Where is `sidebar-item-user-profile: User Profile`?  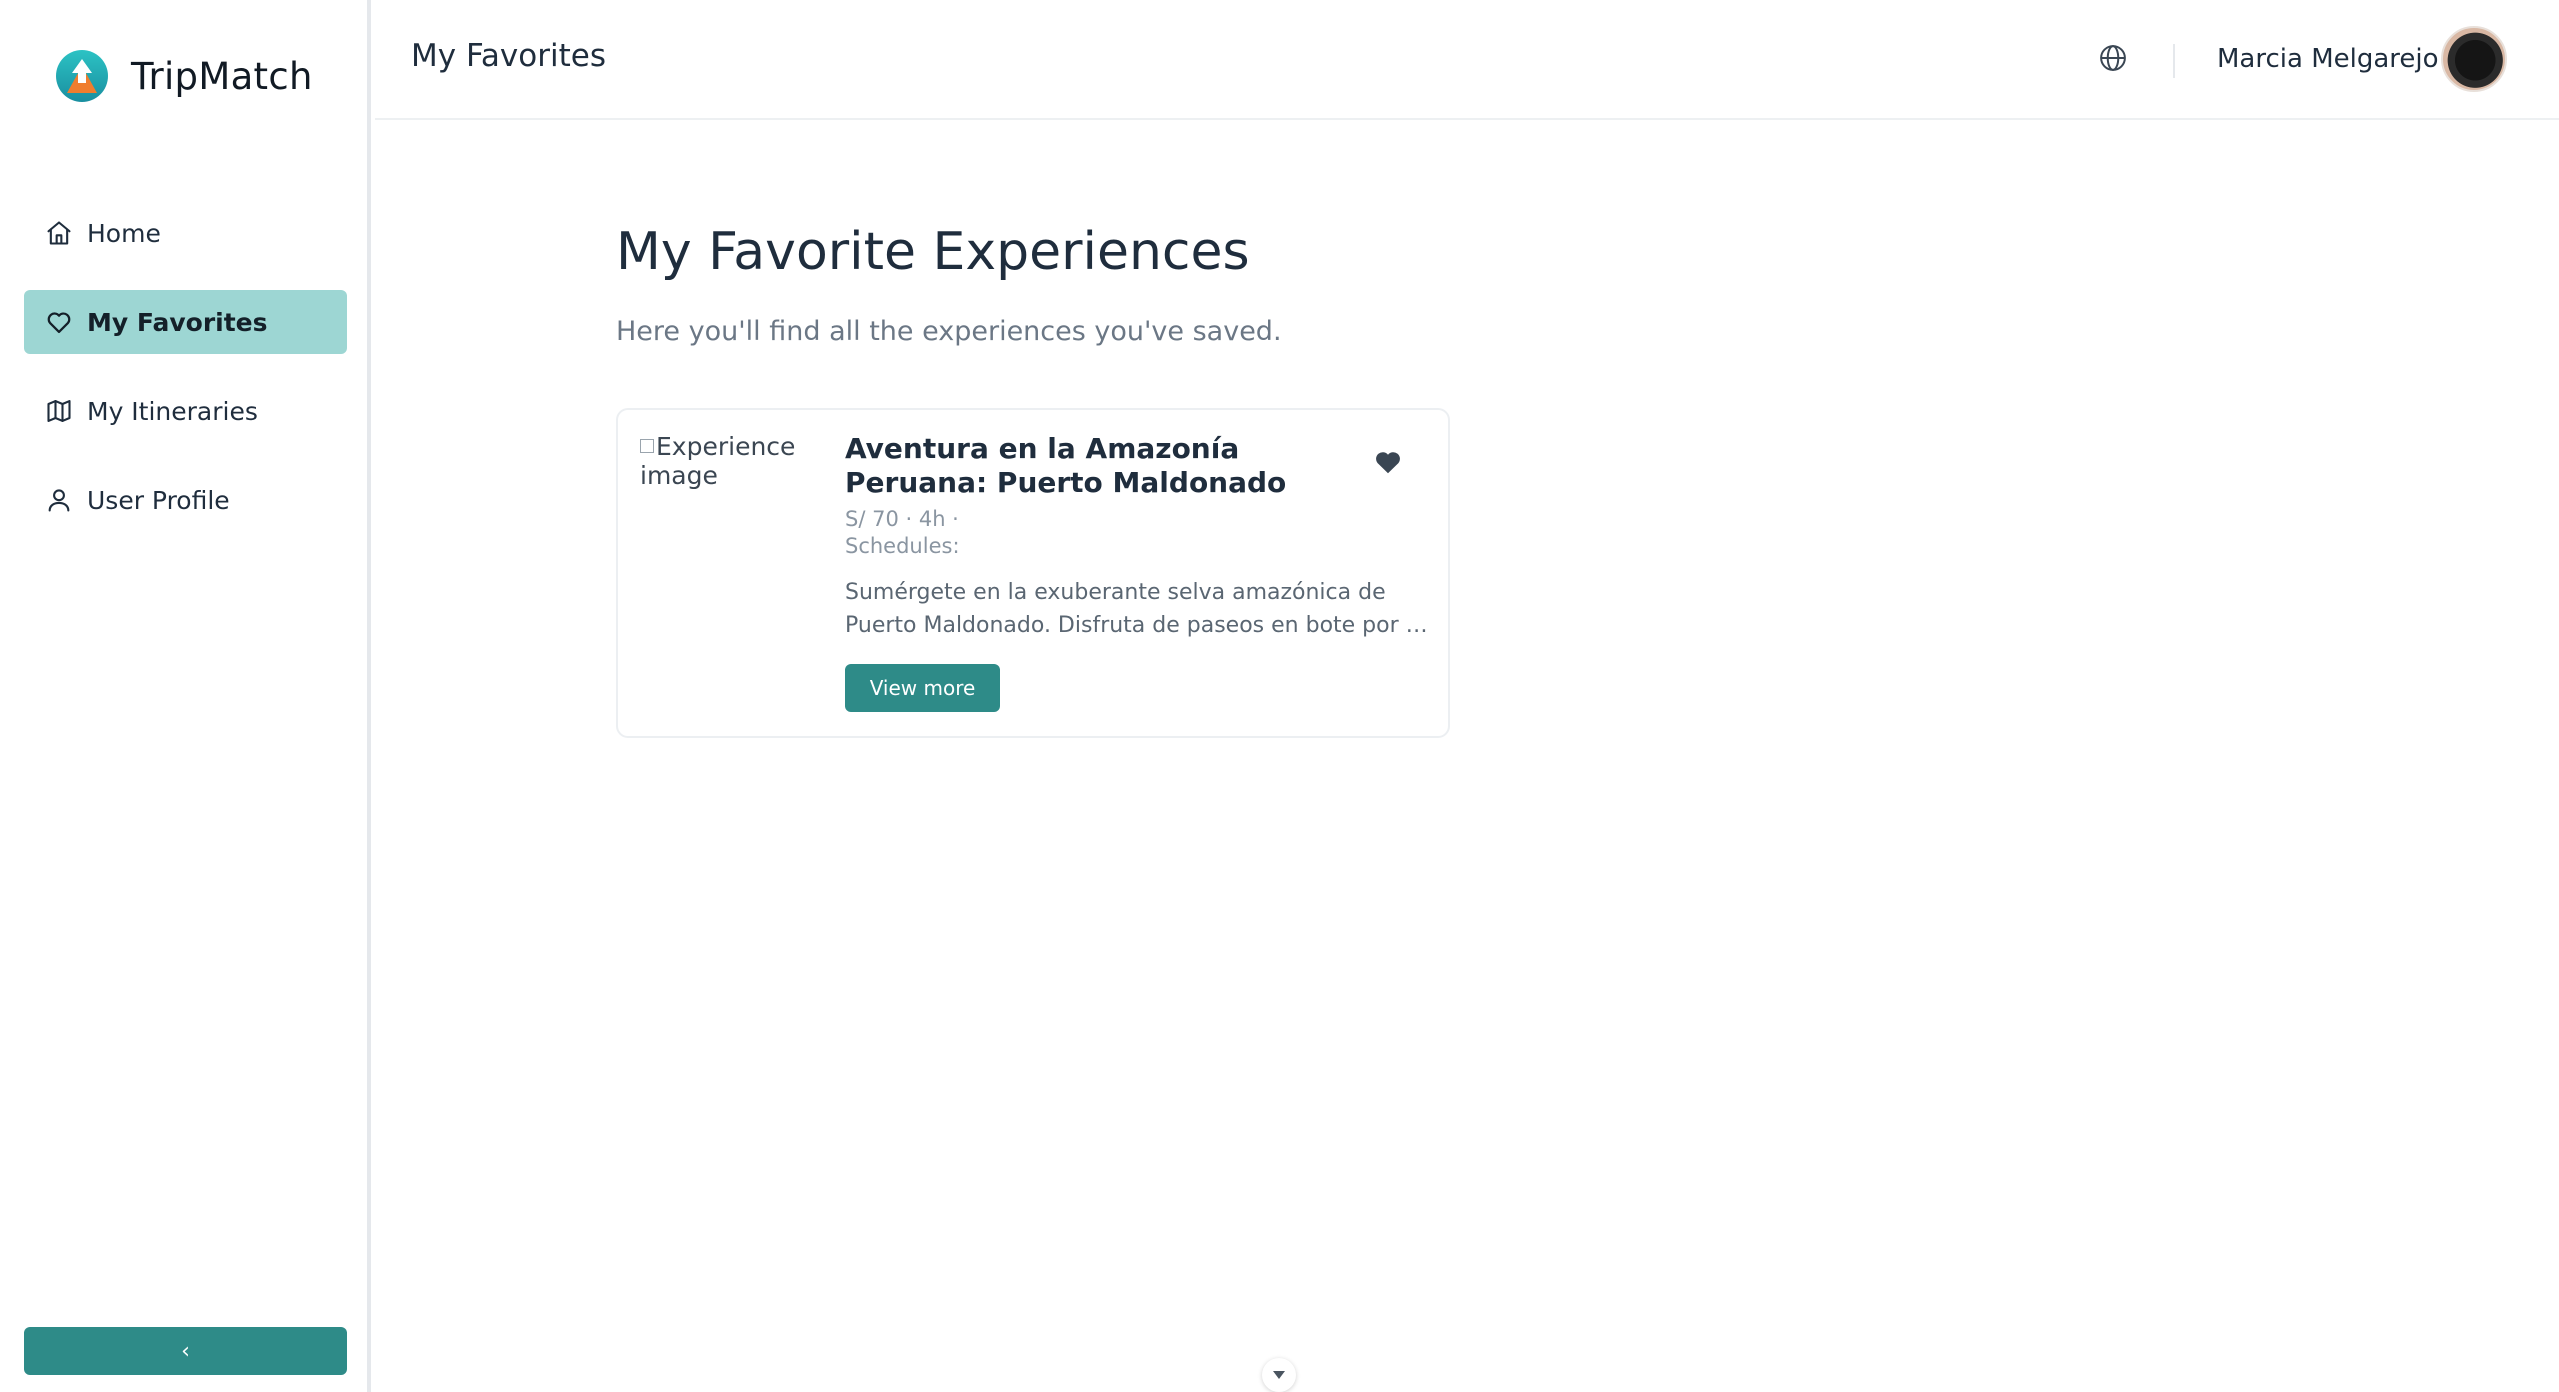 sidebar-item-user-profile: User Profile is located at coordinates (185, 500).